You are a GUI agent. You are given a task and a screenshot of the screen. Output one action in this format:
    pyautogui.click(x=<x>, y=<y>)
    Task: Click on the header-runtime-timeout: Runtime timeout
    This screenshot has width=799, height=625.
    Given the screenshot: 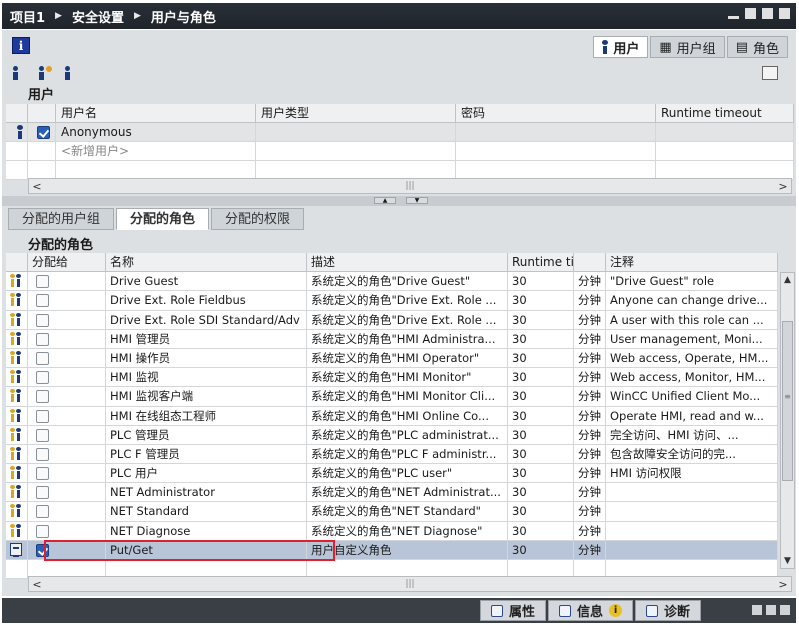 What is the action you would take?
    pyautogui.click(x=541, y=263)
    